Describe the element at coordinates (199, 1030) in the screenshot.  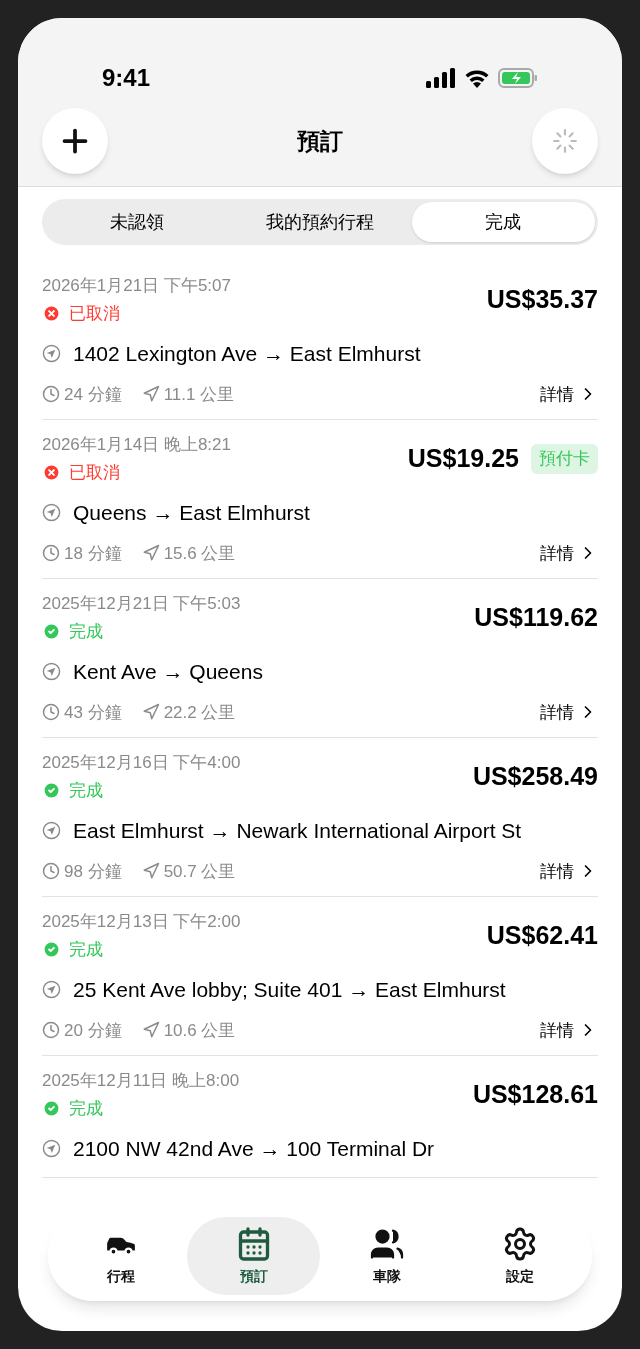
I see `trip-distance: 10.6 公里` at that location.